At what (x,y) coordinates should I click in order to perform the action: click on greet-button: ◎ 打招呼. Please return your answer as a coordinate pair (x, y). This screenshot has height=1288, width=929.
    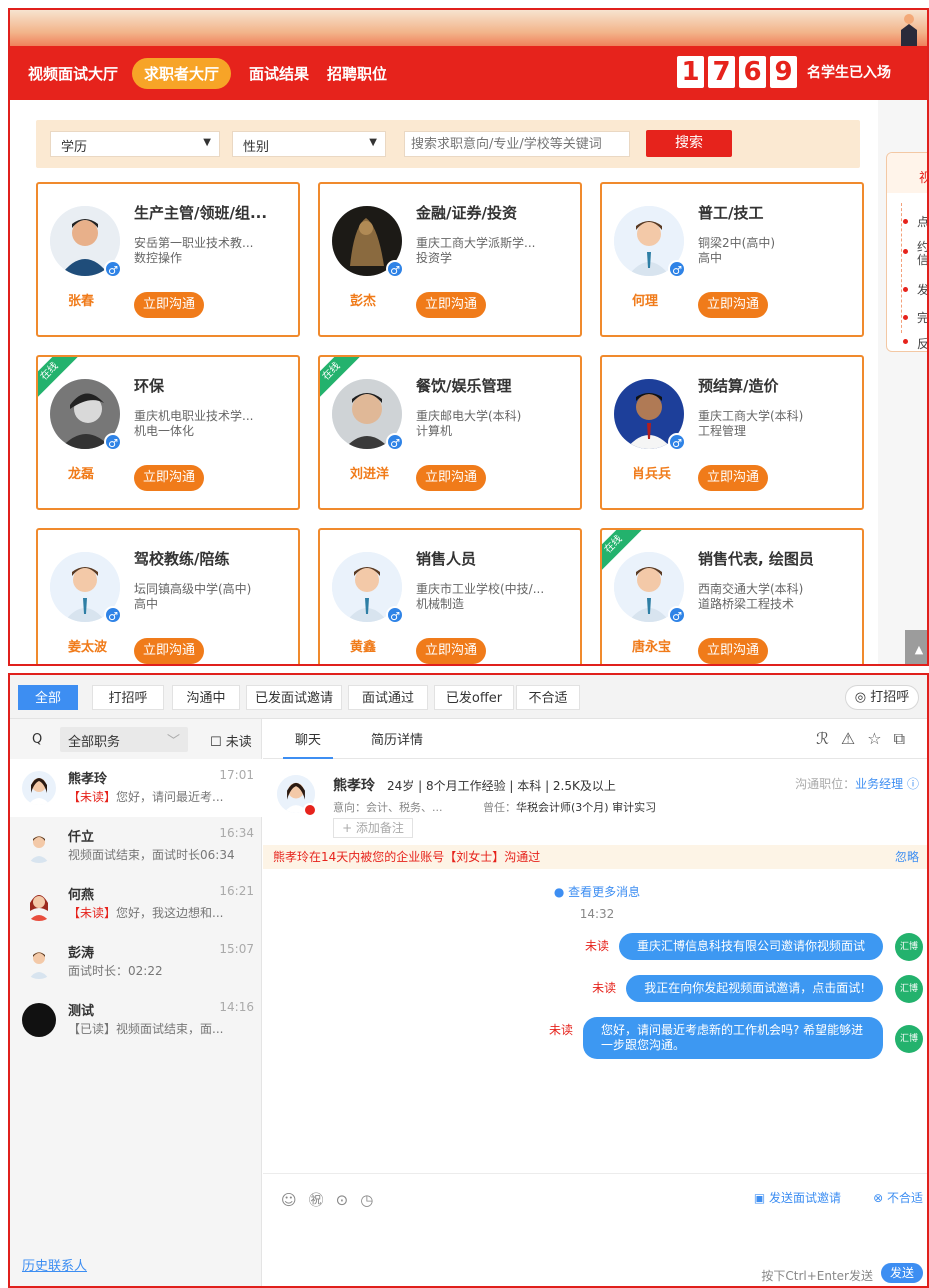
    Looking at the image, I should click on (882, 697).